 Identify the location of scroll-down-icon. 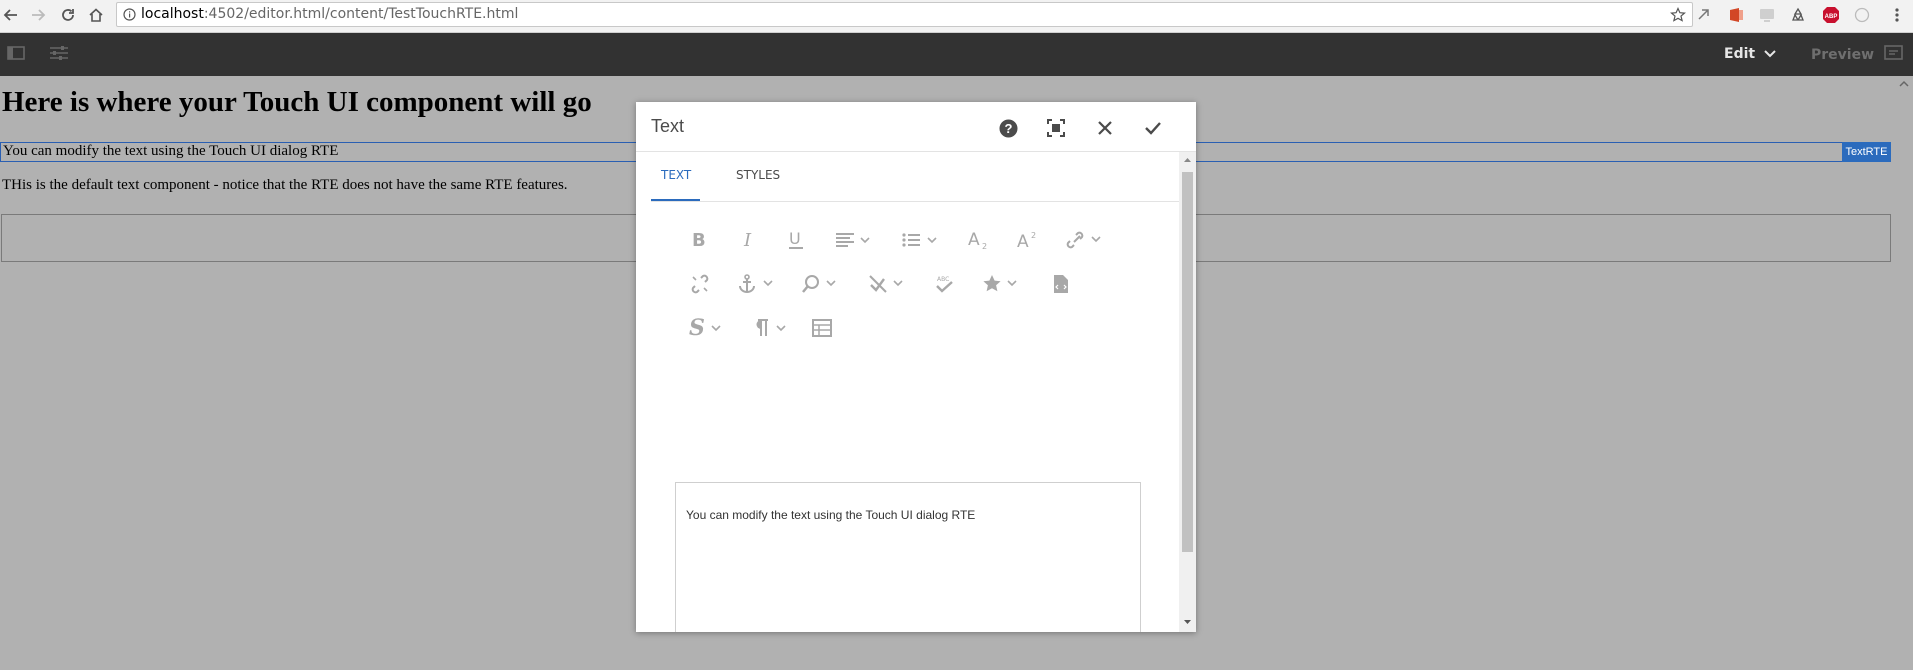
(1187, 622).